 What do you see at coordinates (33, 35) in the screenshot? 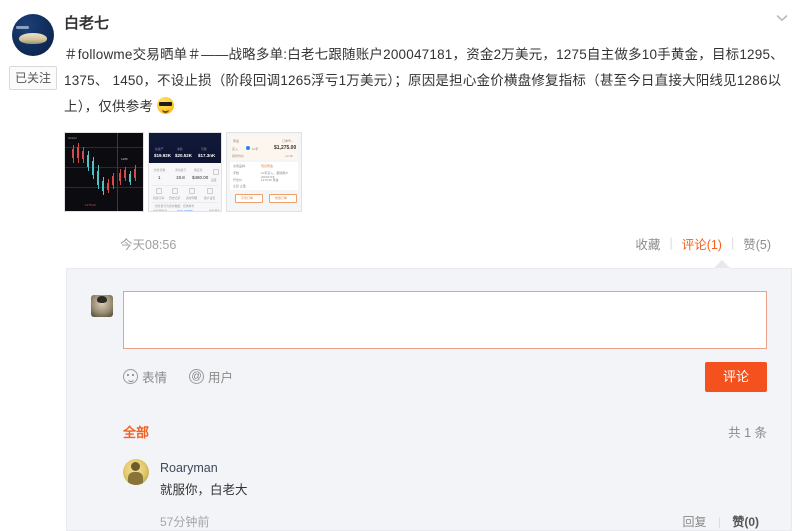
I see `avatar` at bounding box center [33, 35].